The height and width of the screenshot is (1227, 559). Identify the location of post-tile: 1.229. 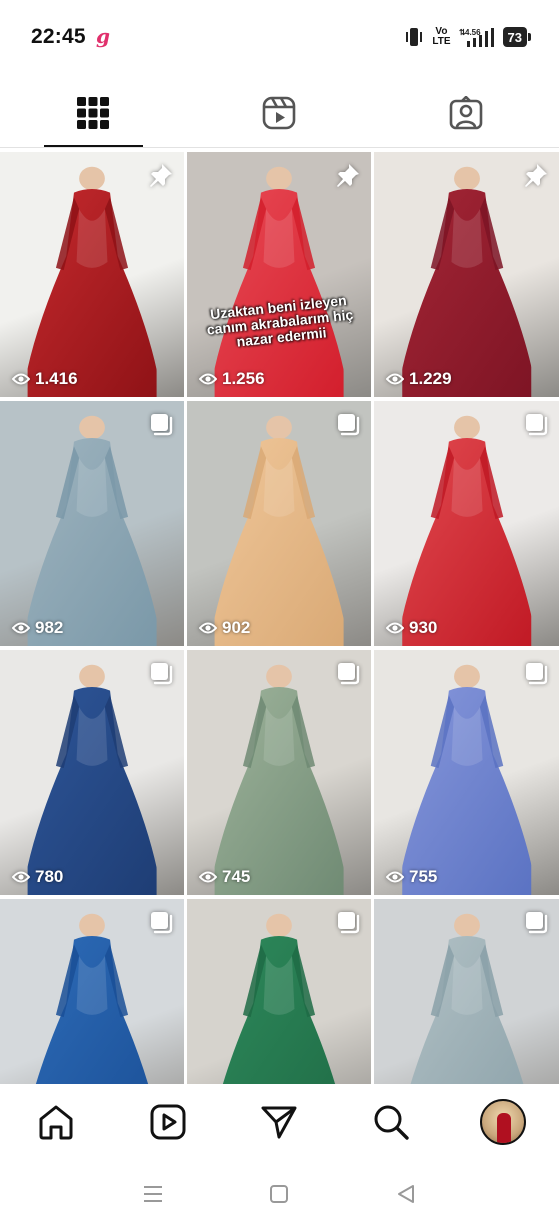
(466, 274).